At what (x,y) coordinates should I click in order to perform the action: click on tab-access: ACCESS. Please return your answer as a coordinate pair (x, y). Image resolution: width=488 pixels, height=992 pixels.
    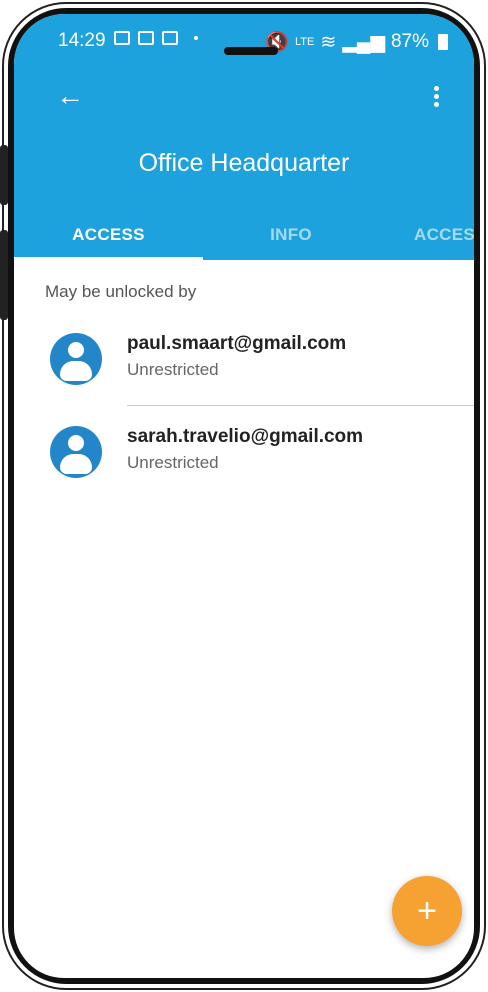
    Looking at the image, I should click on (108, 235).